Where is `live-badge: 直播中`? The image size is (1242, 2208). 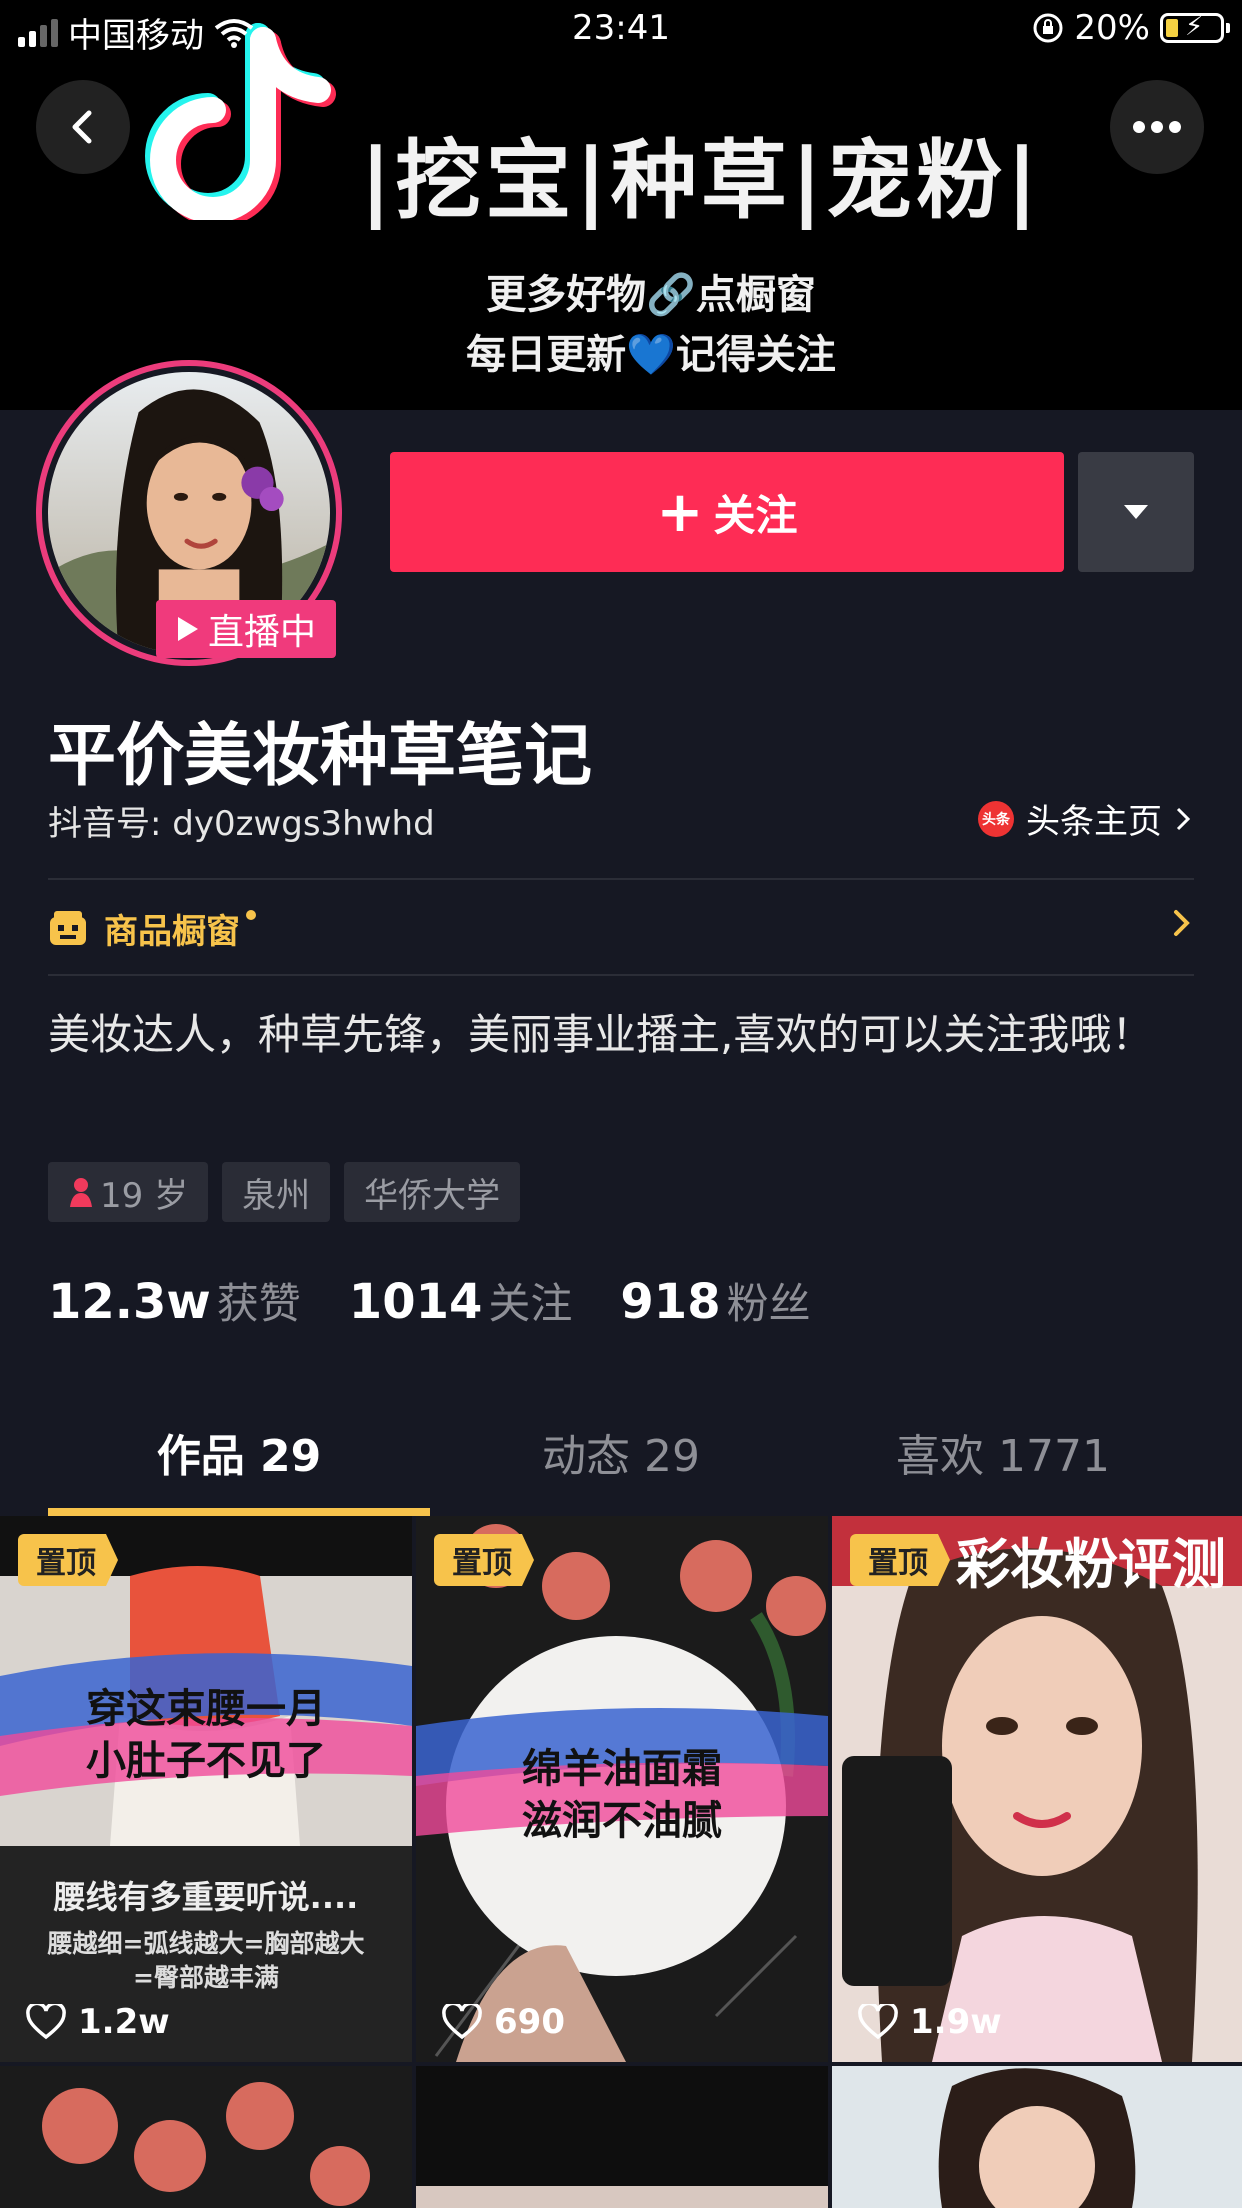 live-badge: 直播中 is located at coordinates (246, 629).